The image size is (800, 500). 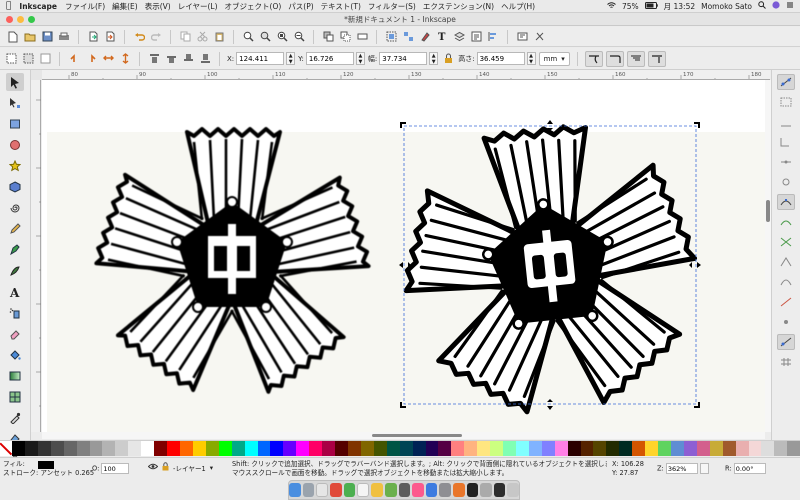 I want to click on scale-stroke-toggle, so click(x=593, y=58).